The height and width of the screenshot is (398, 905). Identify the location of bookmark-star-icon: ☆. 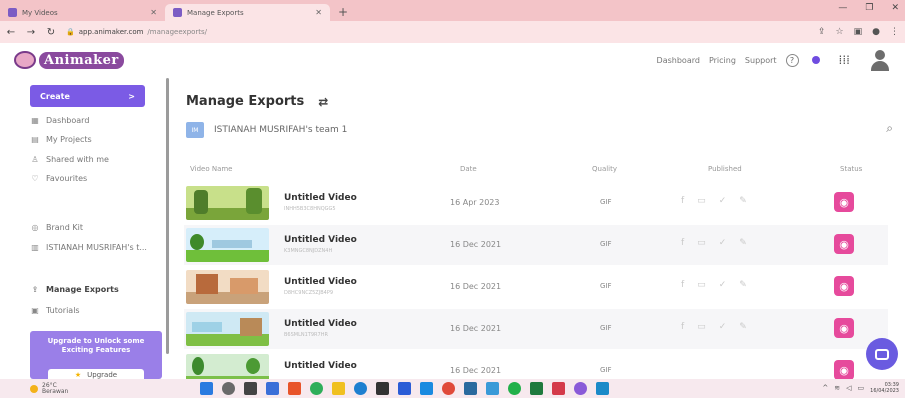
(840, 32).